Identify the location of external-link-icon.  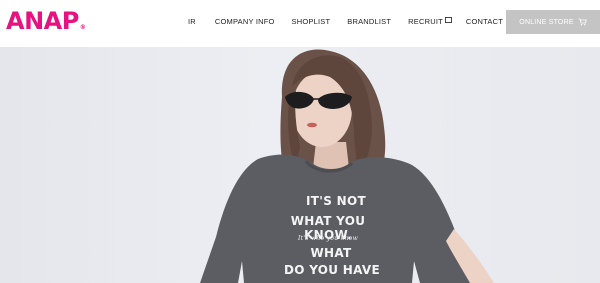
(448, 20).